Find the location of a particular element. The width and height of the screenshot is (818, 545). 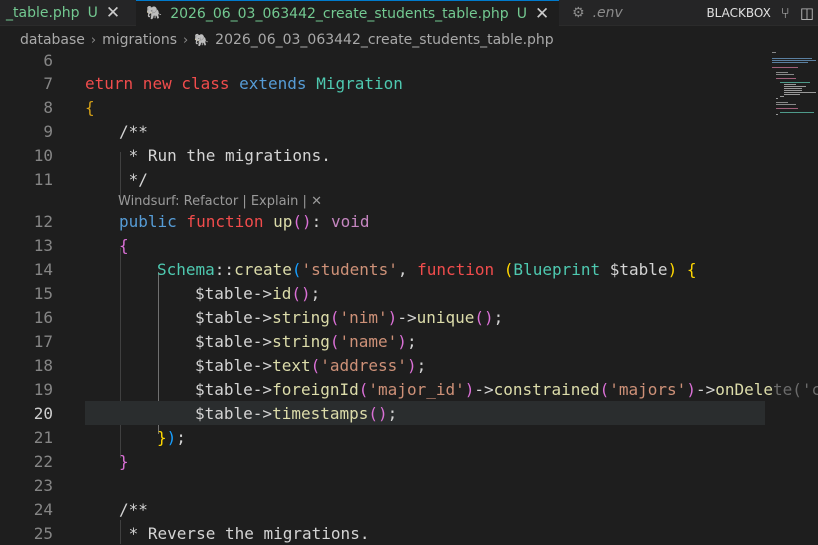

code-line: 10 * Run the migrations. is located at coordinates (409, 155).